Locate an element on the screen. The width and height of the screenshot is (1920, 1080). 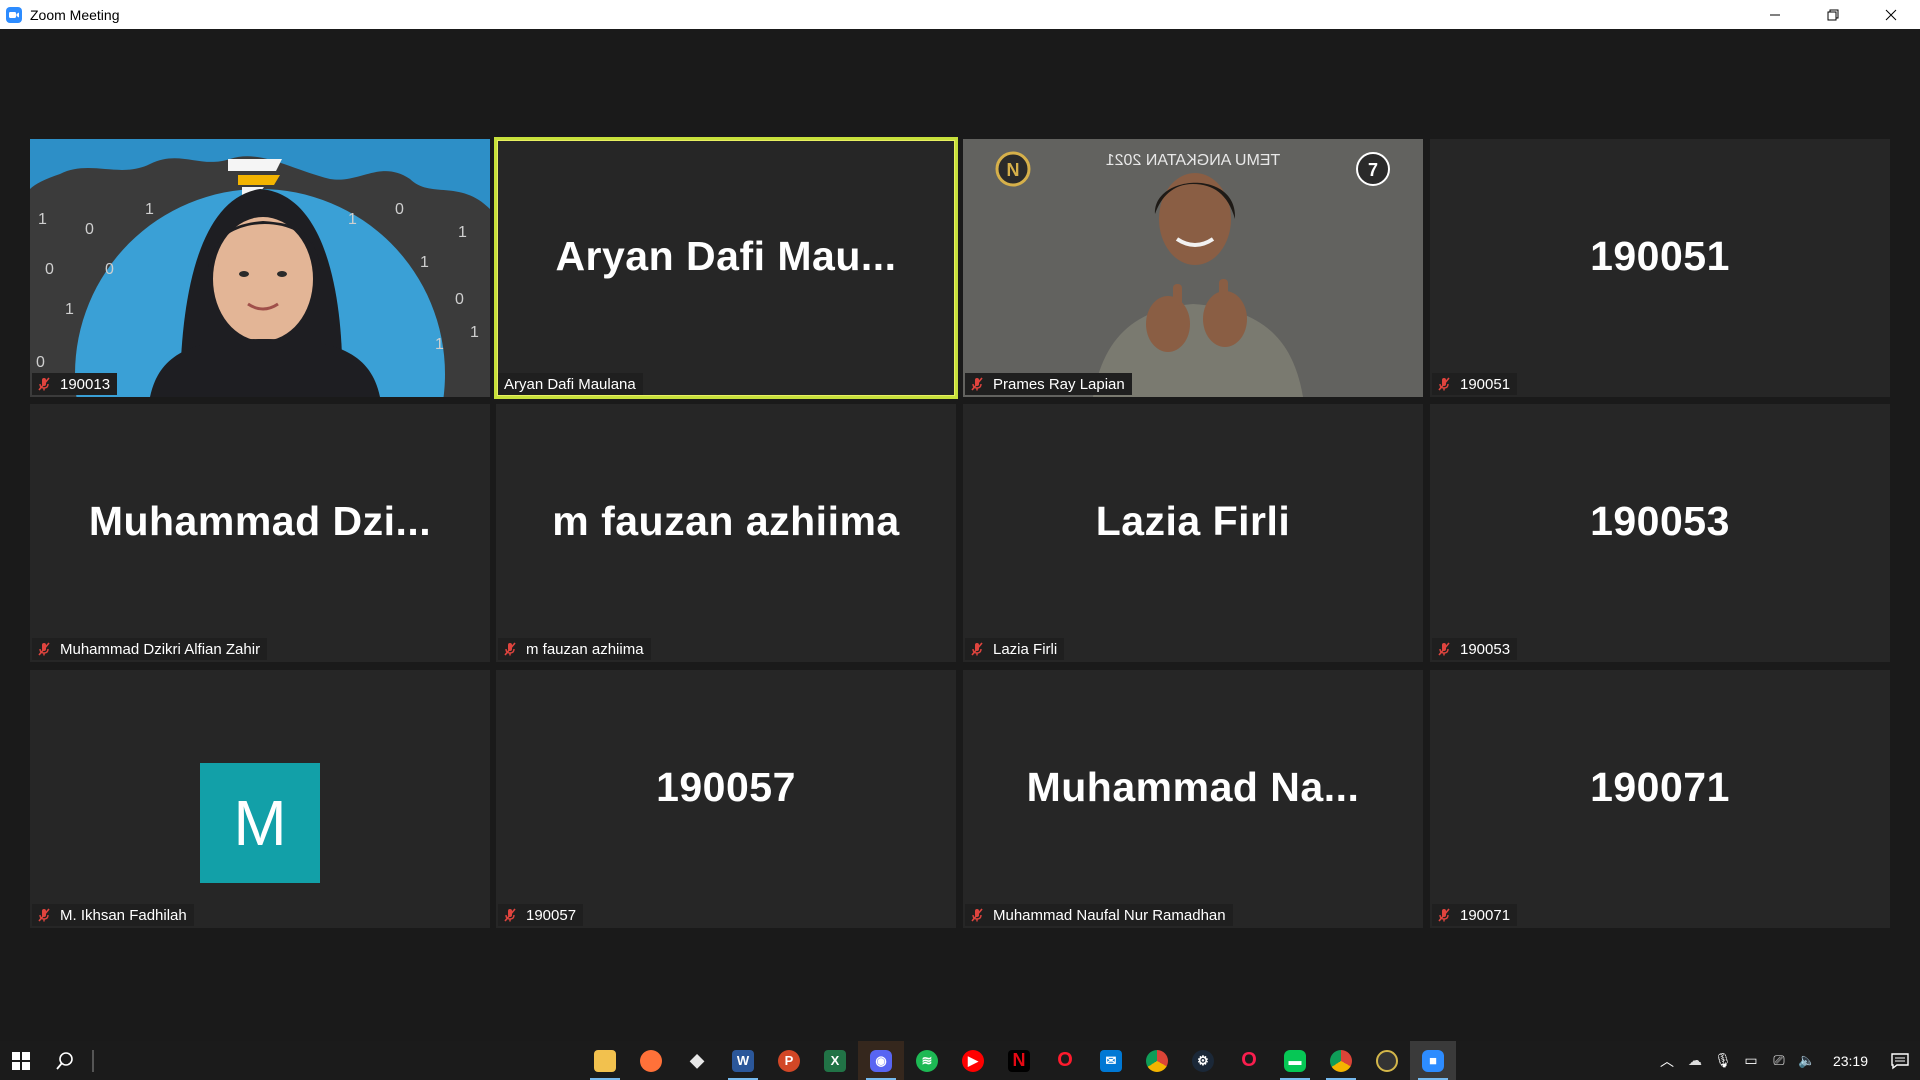
battery-tray-icon: ▭ is located at coordinates (1751, 1060).